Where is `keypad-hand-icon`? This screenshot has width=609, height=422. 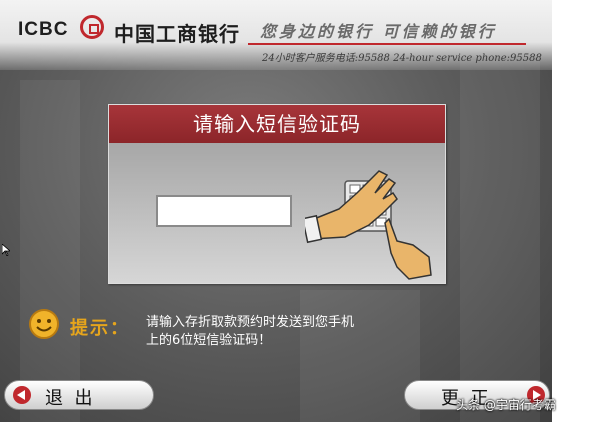
keypad-hand-icon is located at coordinates (368, 225).